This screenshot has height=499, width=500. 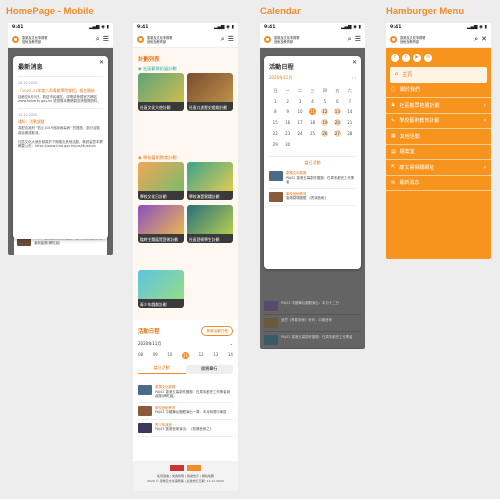 What do you see at coordinates (185, 428) in the screenshot?
I see `event-item: 青少年演藝 PAJ03 香港藝術演出：《知識藝術之》` at bounding box center [185, 428].